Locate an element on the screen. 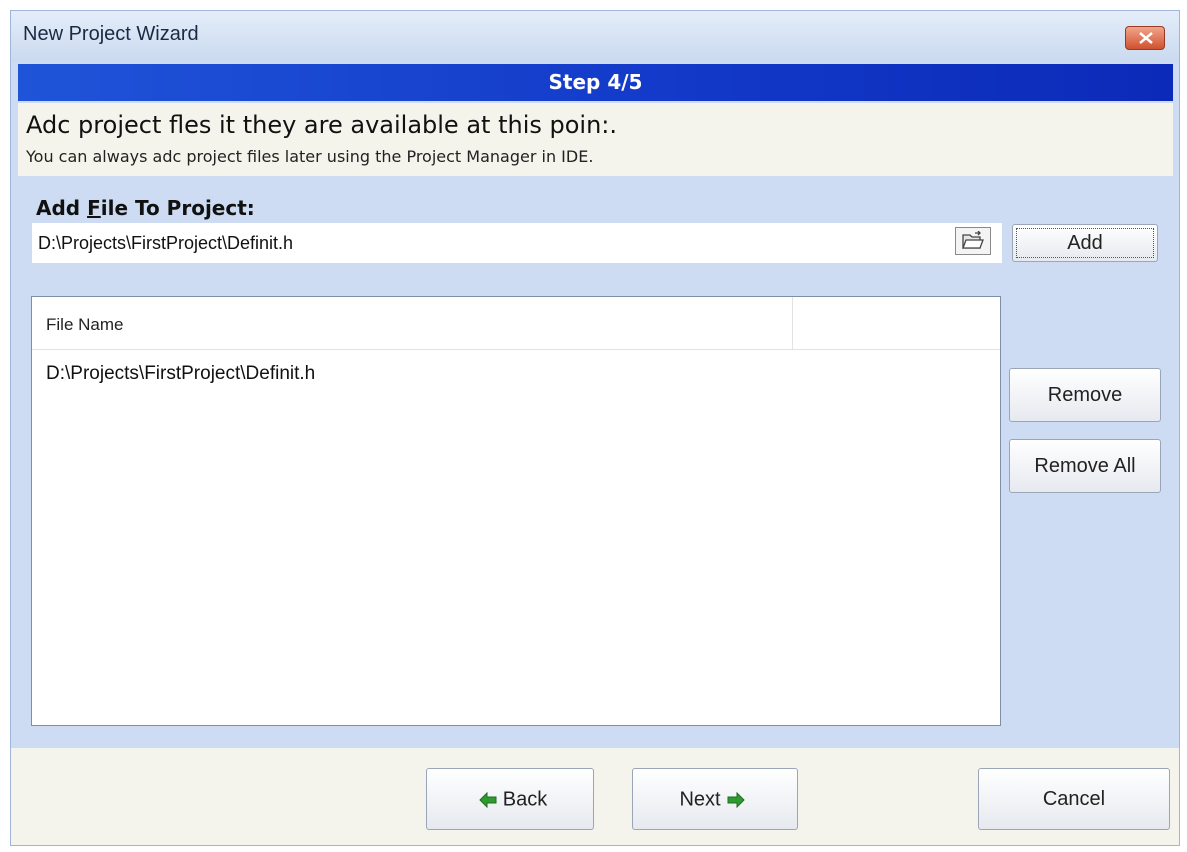  title-bar: New Project Wizard is located at coordinates (595, 36).